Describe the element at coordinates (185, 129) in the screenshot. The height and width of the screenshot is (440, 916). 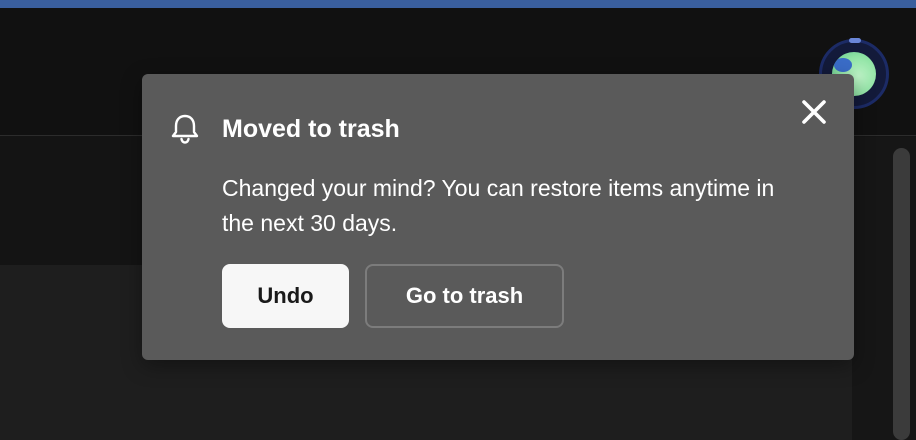
I see `bell-icon` at that location.